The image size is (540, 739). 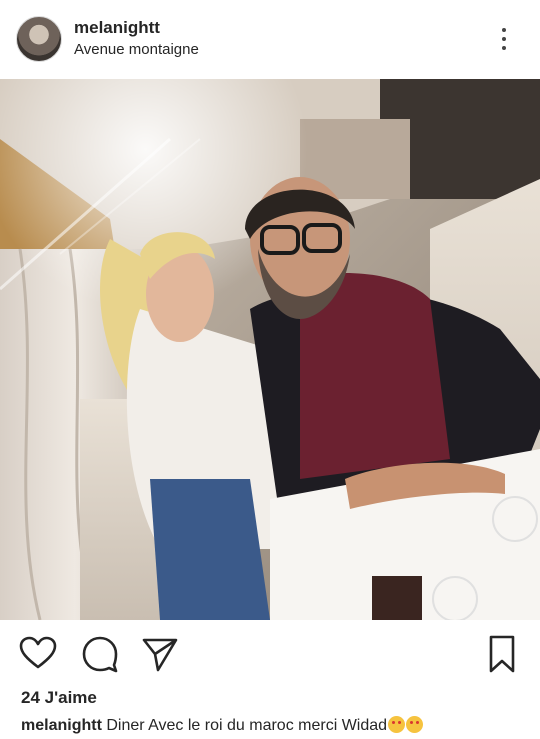 What do you see at coordinates (136, 49) in the screenshot?
I see `post-location: Avenue montaigne` at bounding box center [136, 49].